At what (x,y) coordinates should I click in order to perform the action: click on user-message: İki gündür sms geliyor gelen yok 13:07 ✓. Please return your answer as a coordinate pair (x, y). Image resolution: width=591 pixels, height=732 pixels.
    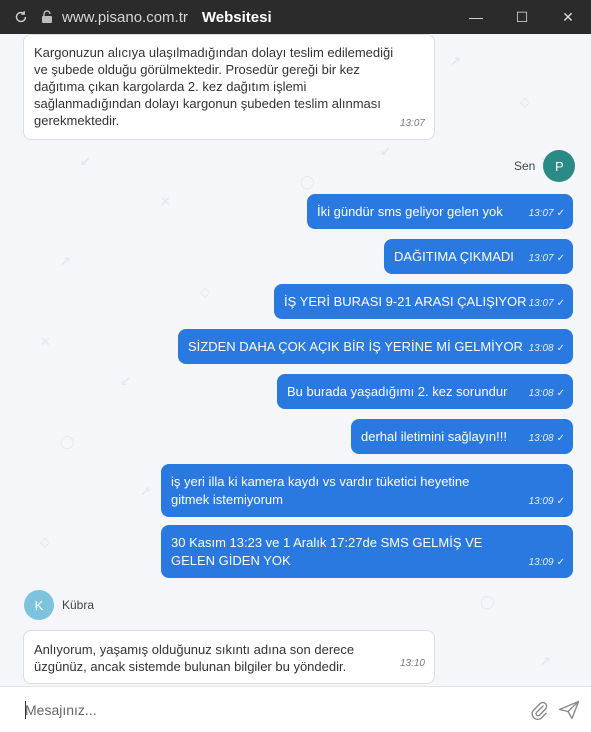
    Looking at the image, I should click on (440, 211).